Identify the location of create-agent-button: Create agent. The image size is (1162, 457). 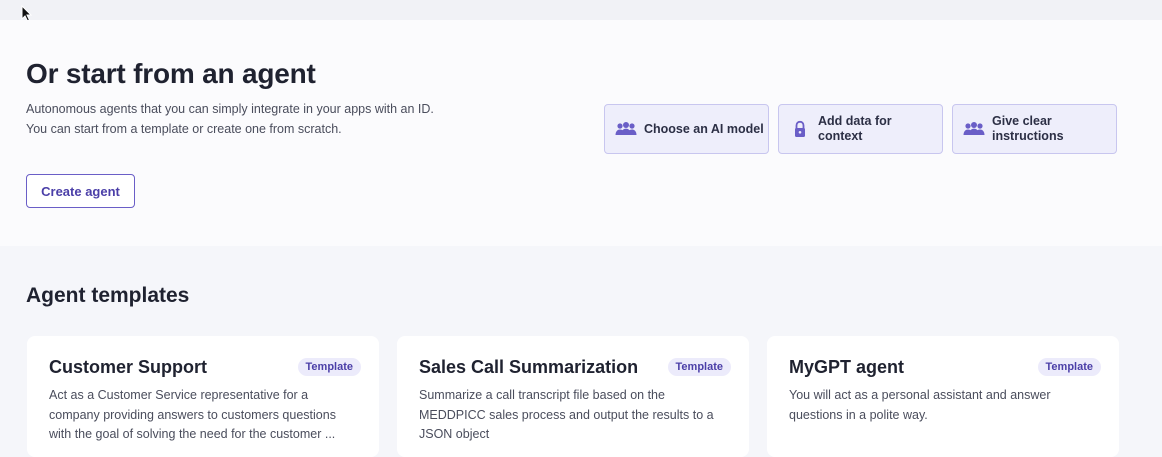
(80, 191).